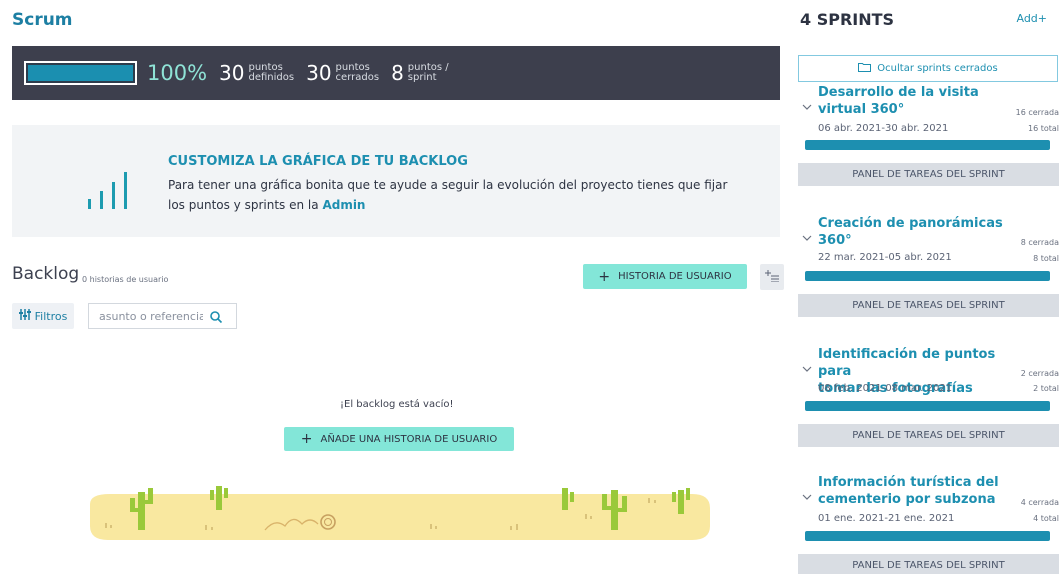 The width and height of the screenshot is (1059, 574). What do you see at coordinates (400, 513) in the screenshot?
I see `desert-illustration` at bounding box center [400, 513].